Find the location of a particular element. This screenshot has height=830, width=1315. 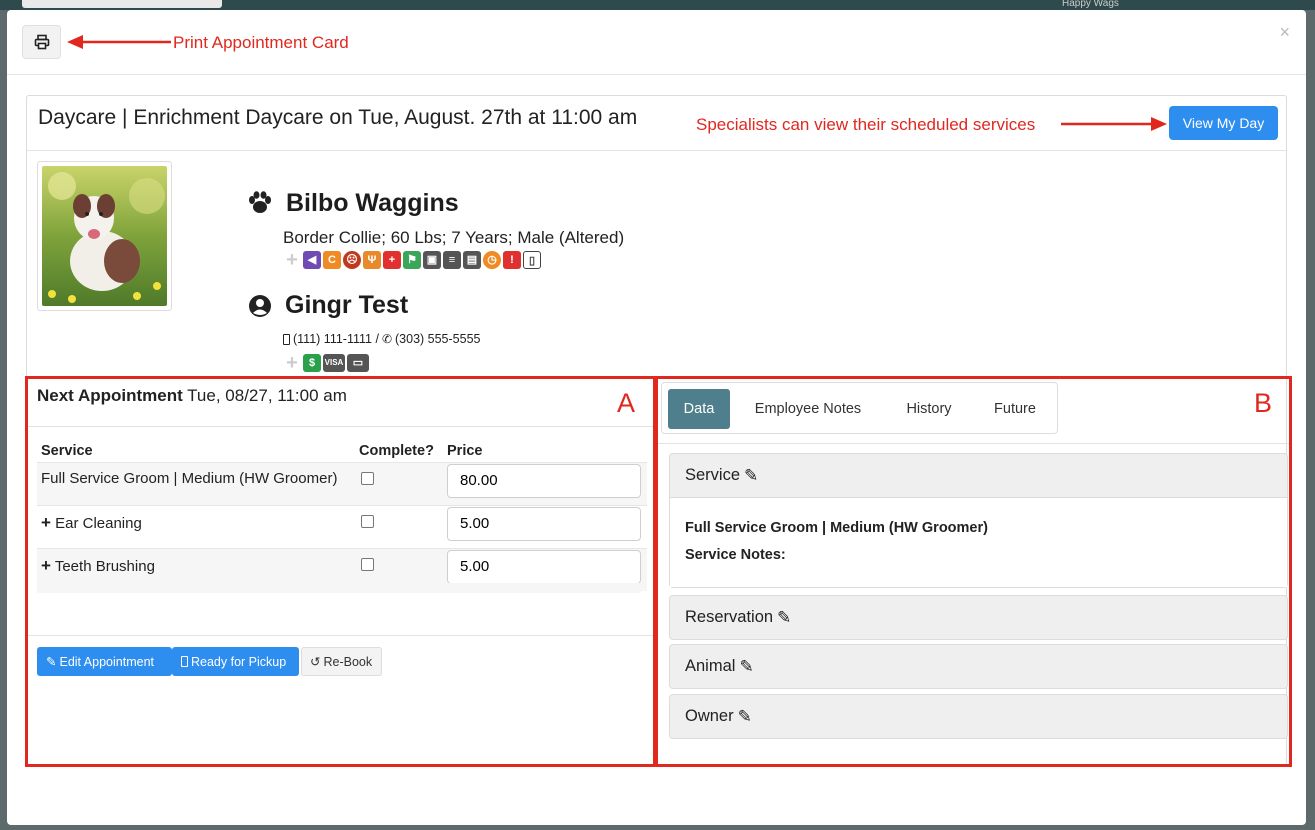

utensils-icon: Ψ is located at coordinates (372, 260).